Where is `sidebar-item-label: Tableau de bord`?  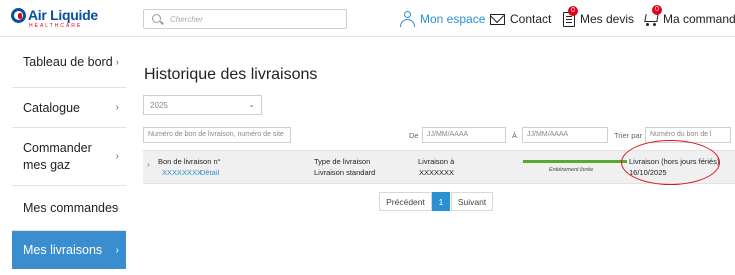 sidebar-item-label: Tableau de bord is located at coordinates (68, 62).